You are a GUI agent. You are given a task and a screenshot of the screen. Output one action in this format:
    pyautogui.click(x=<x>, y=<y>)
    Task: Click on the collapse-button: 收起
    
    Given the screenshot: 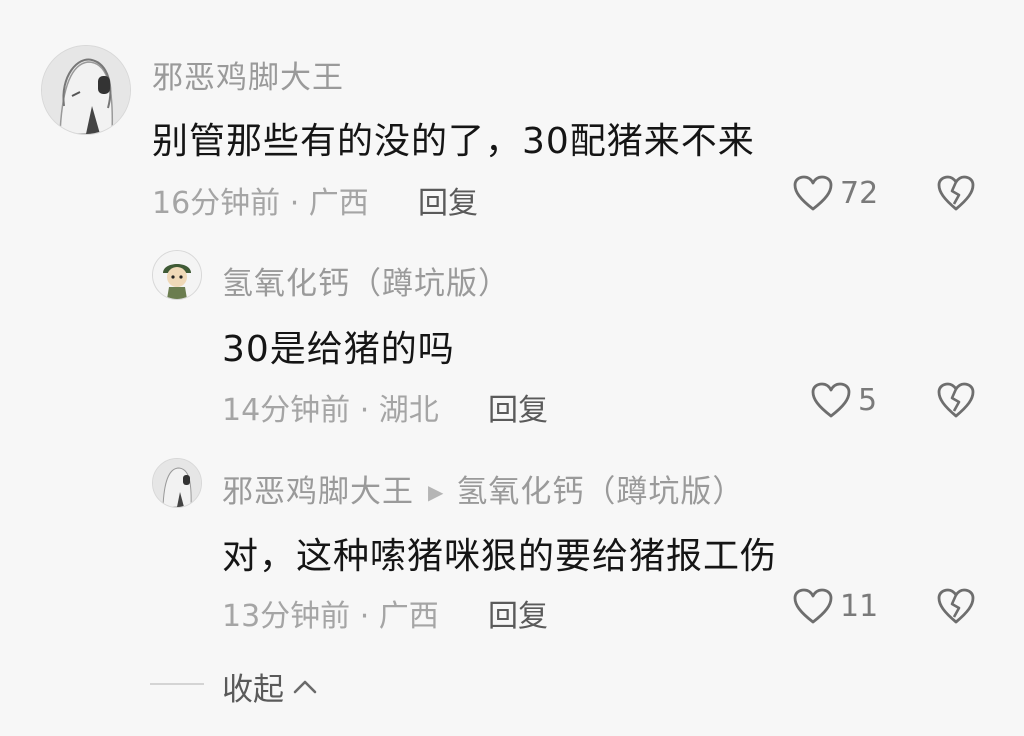 What is the action you would take?
    pyautogui.click(x=270, y=686)
    